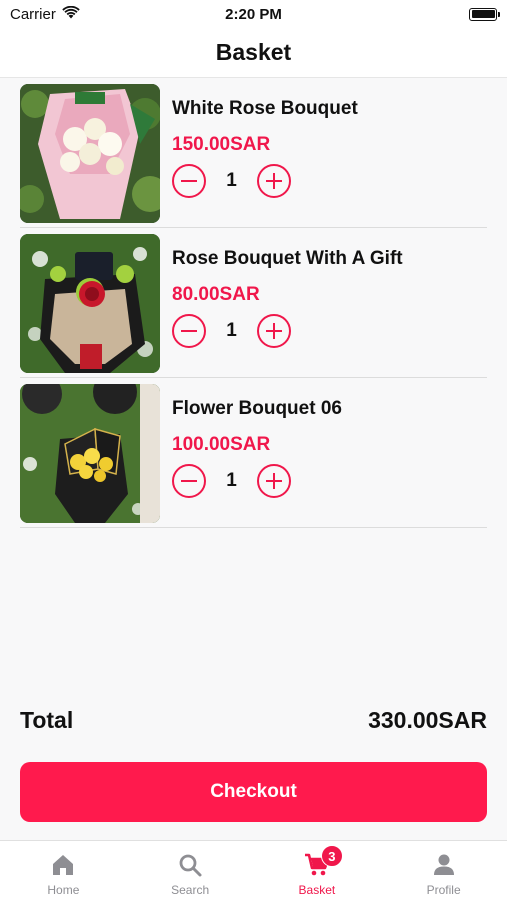  I want to click on search-icon, so click(190, 865).